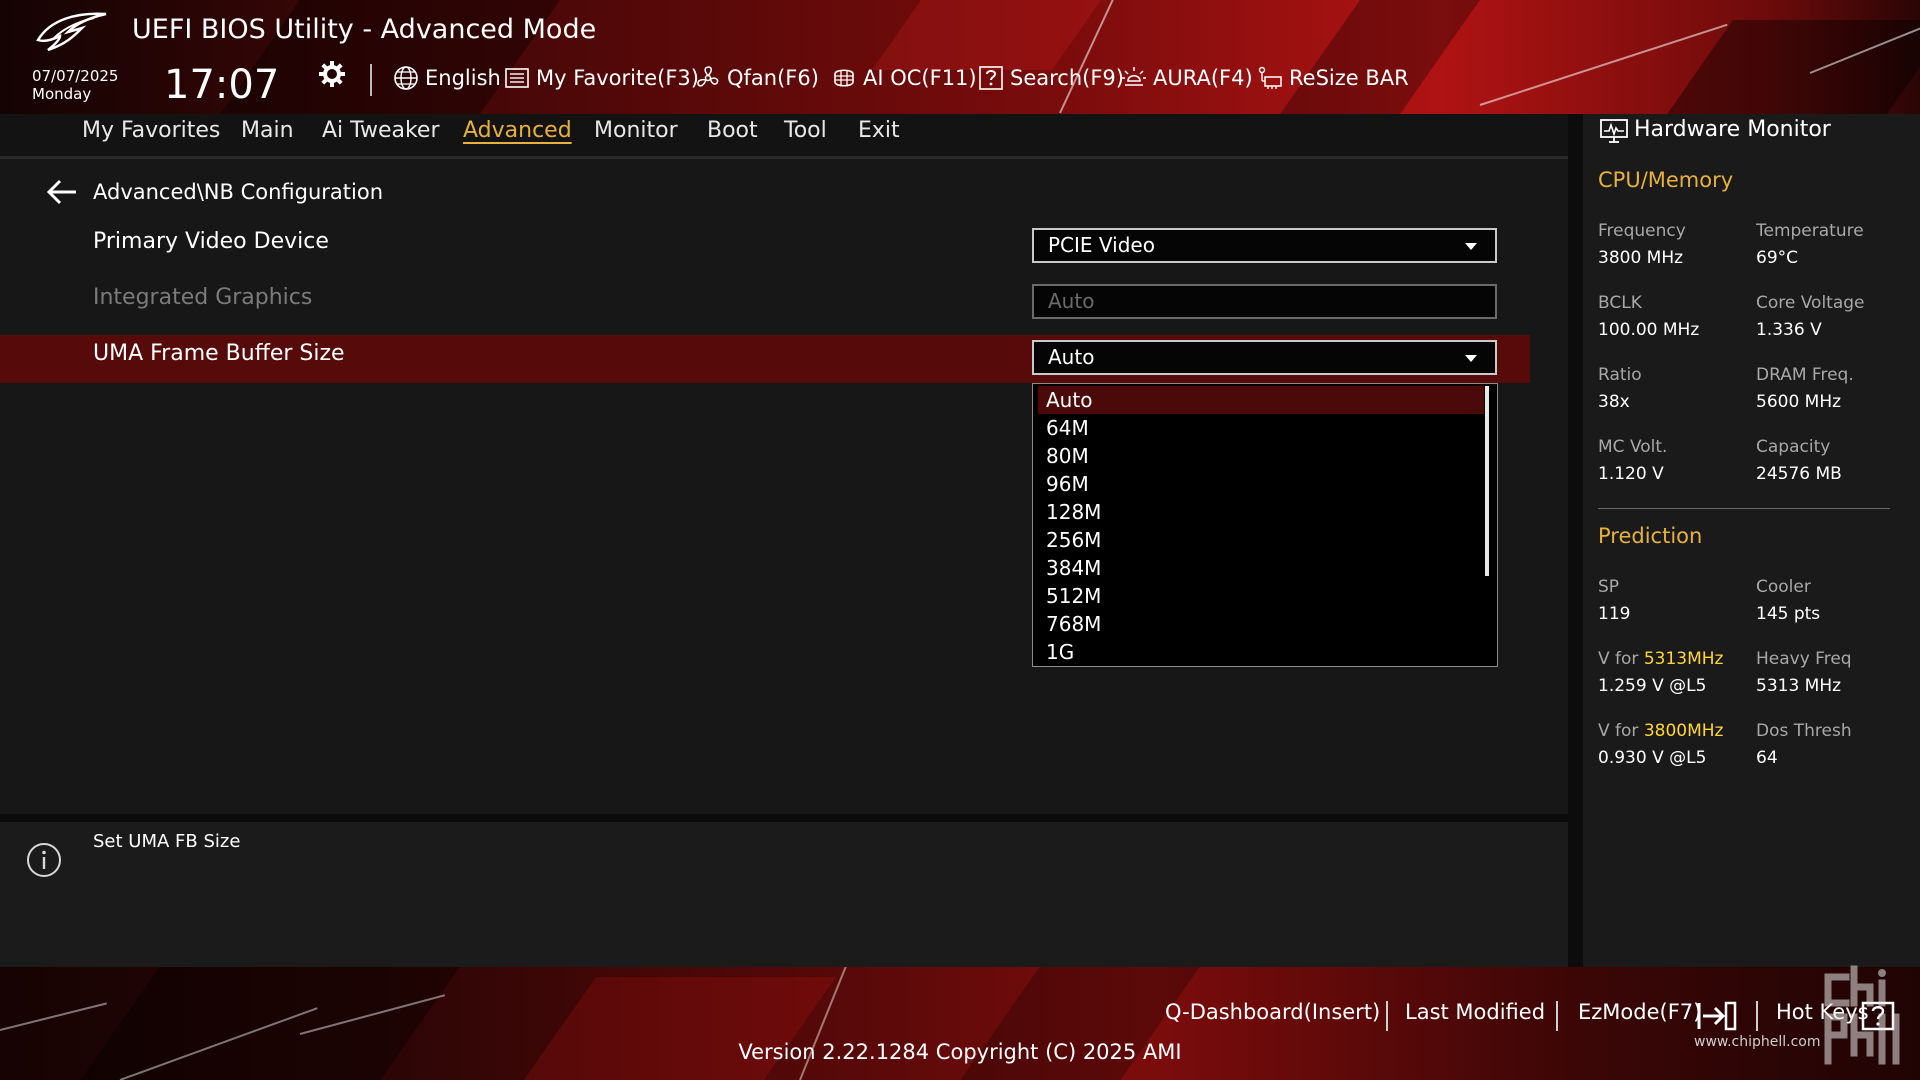  Describe the element at coordinates (62, 94) in the screenshot. I see `weekday-text: Monday` at that location.